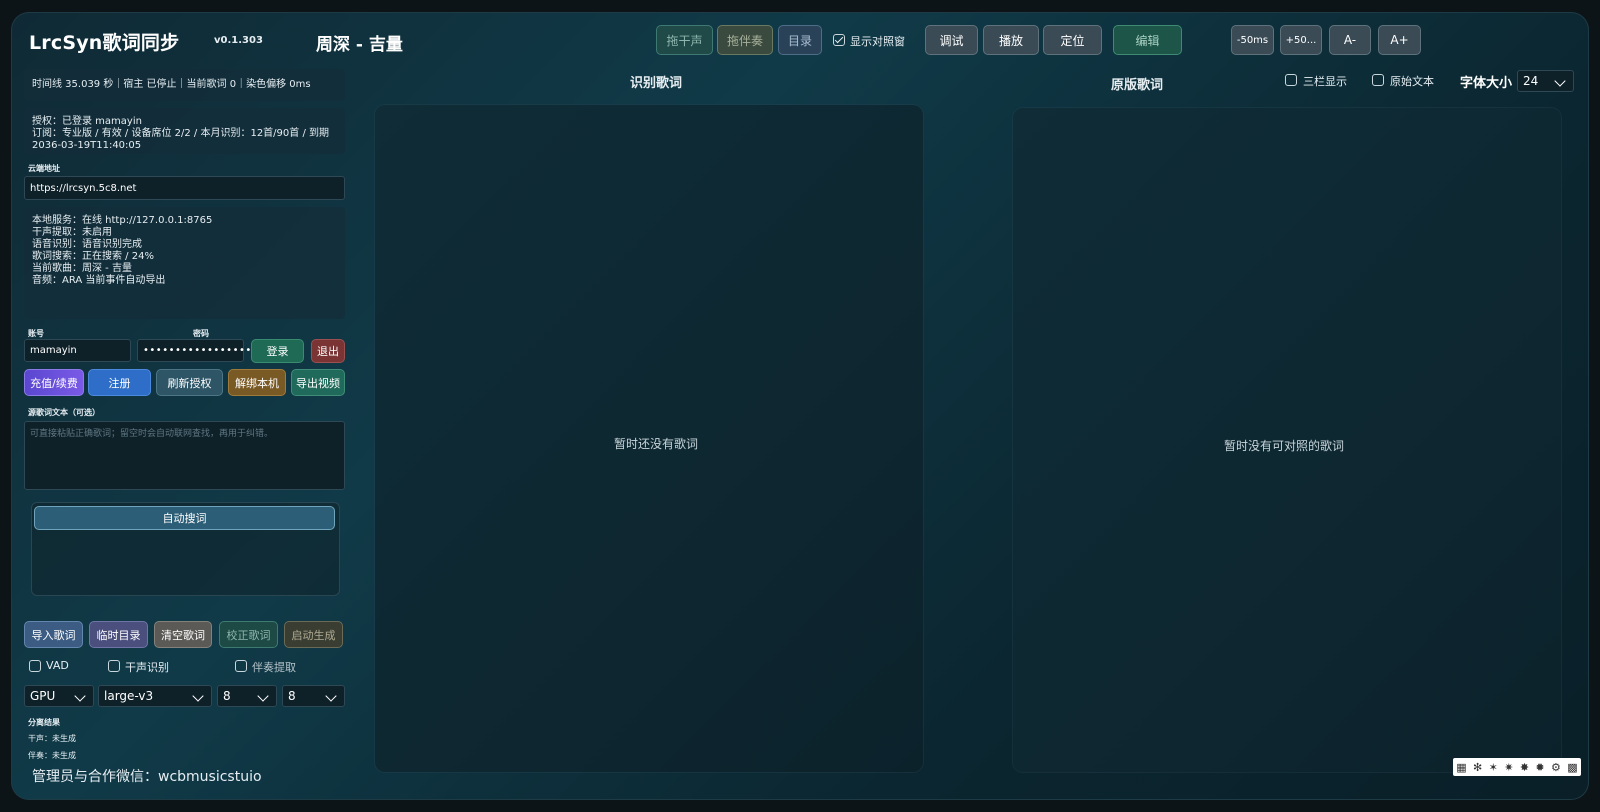 The height and width of the screenshot is (812, 1600). Describe the element at coordinates (951, 40) in the screenshot. I see `debug-button: 调试` at that location.